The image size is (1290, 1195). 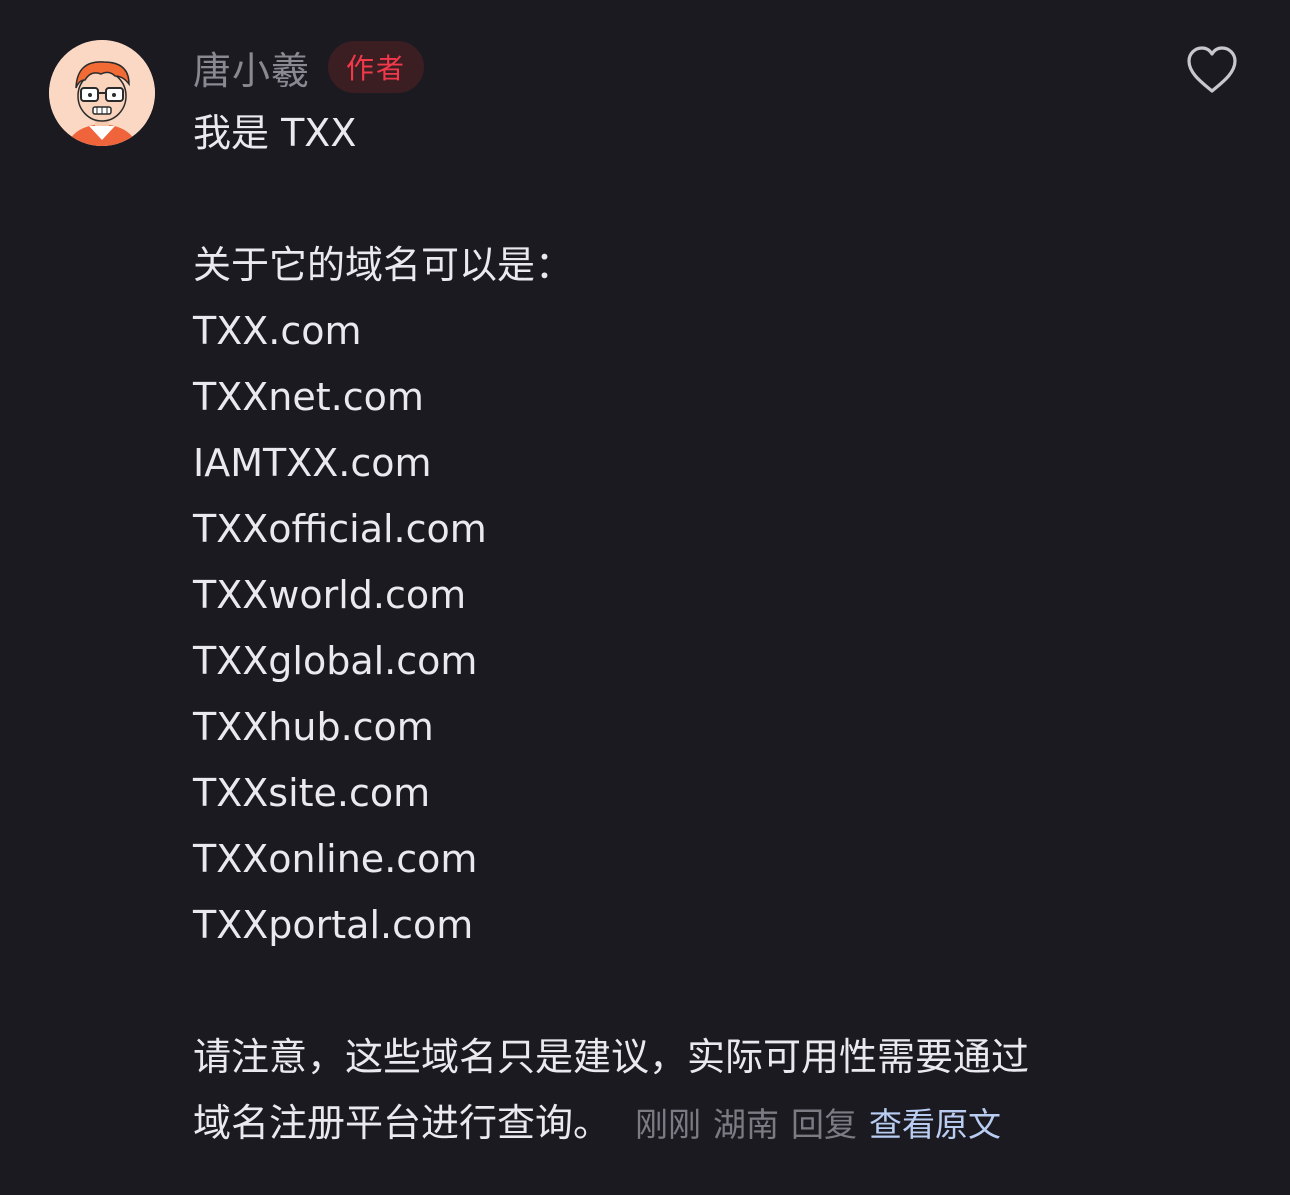 I want to click on domain-item: TXXofficial.com, so click(x=340, y=529).